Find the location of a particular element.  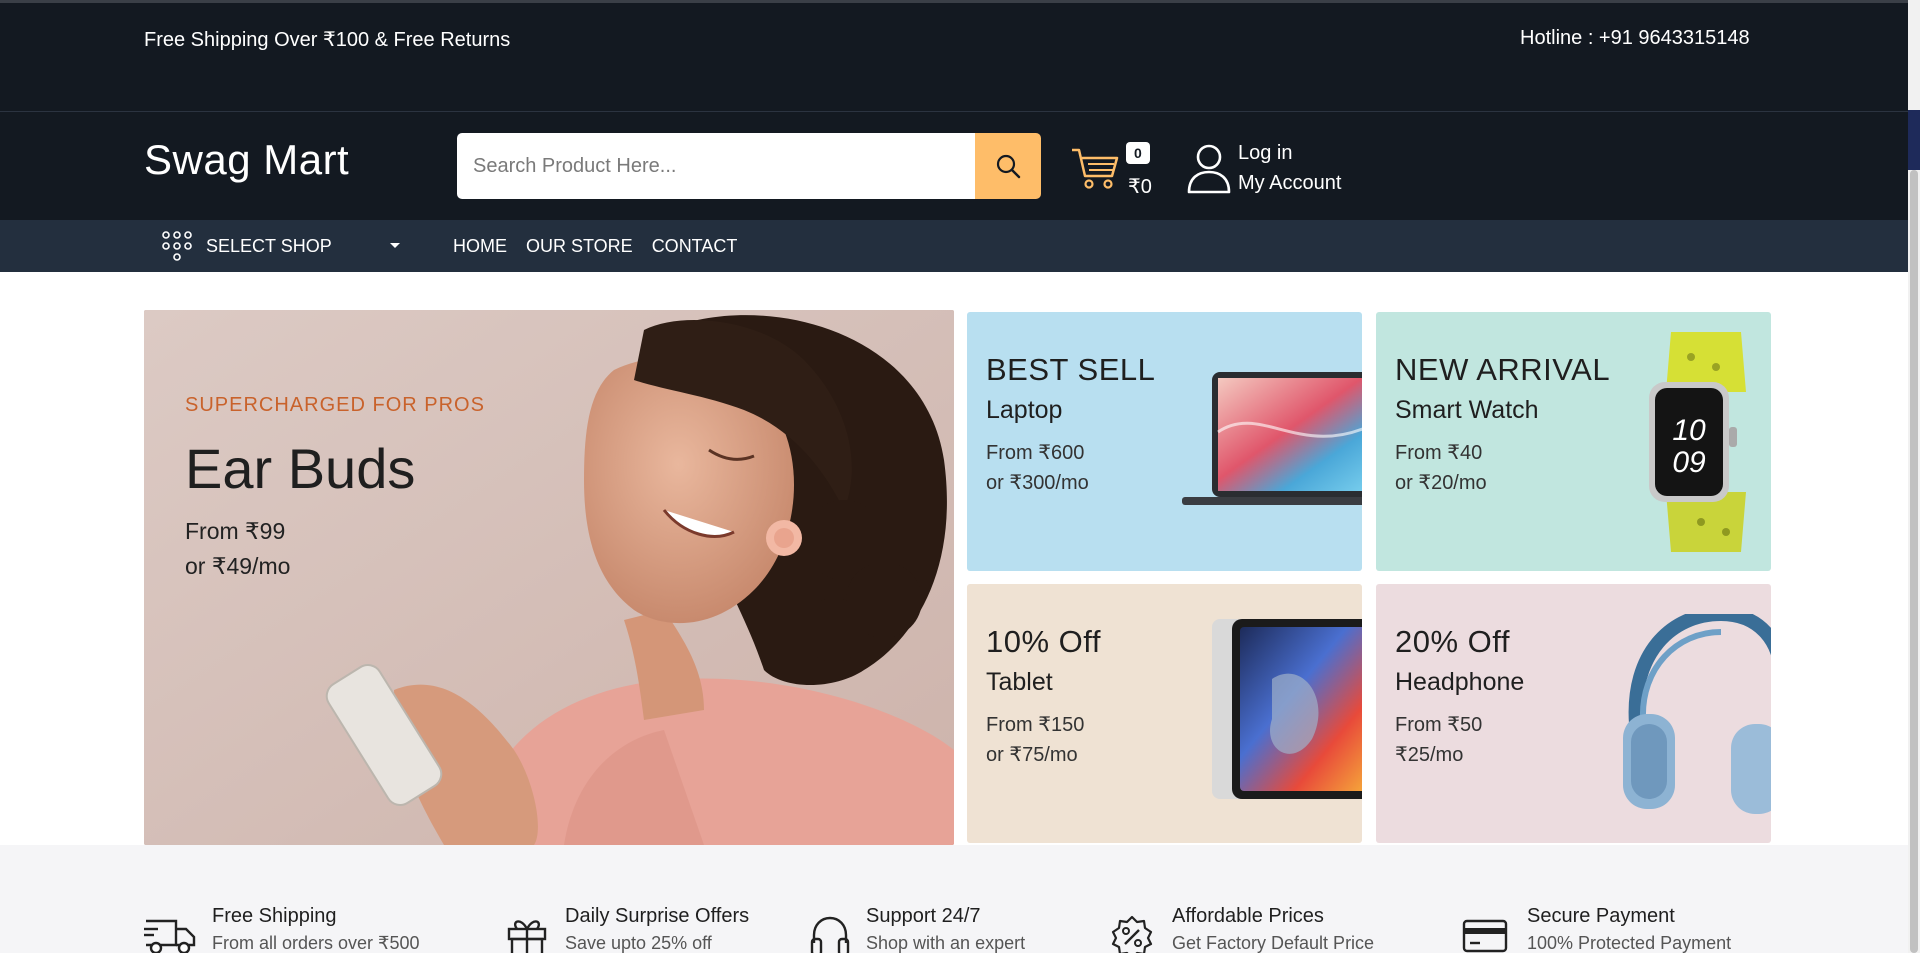

svg-text: 10 is located at coordinates (1689, 430).